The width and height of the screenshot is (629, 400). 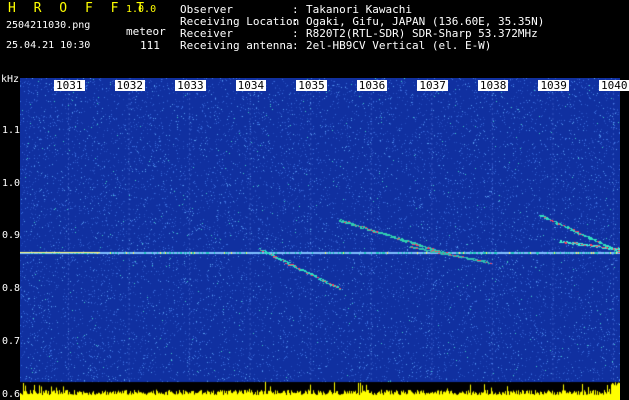 What do you see at coordinates (11, 289) in the screenshot?
I see `y-tick-label: 0.8` at bounding box center [11, 289].